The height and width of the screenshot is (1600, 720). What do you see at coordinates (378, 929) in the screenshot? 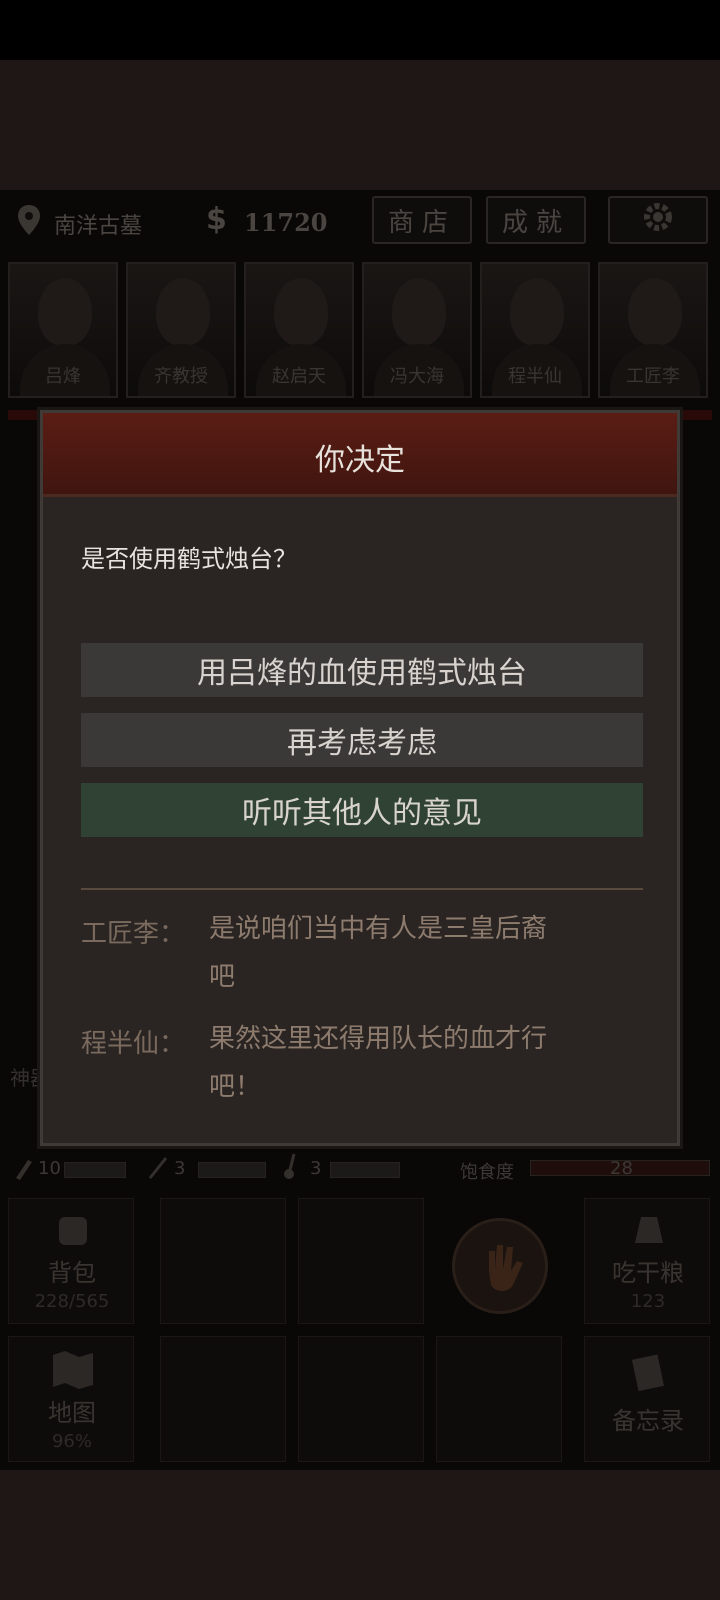
I see `comment-line: 是说咱们当中有人是三皇后裔` at bounding box center [378, 929].